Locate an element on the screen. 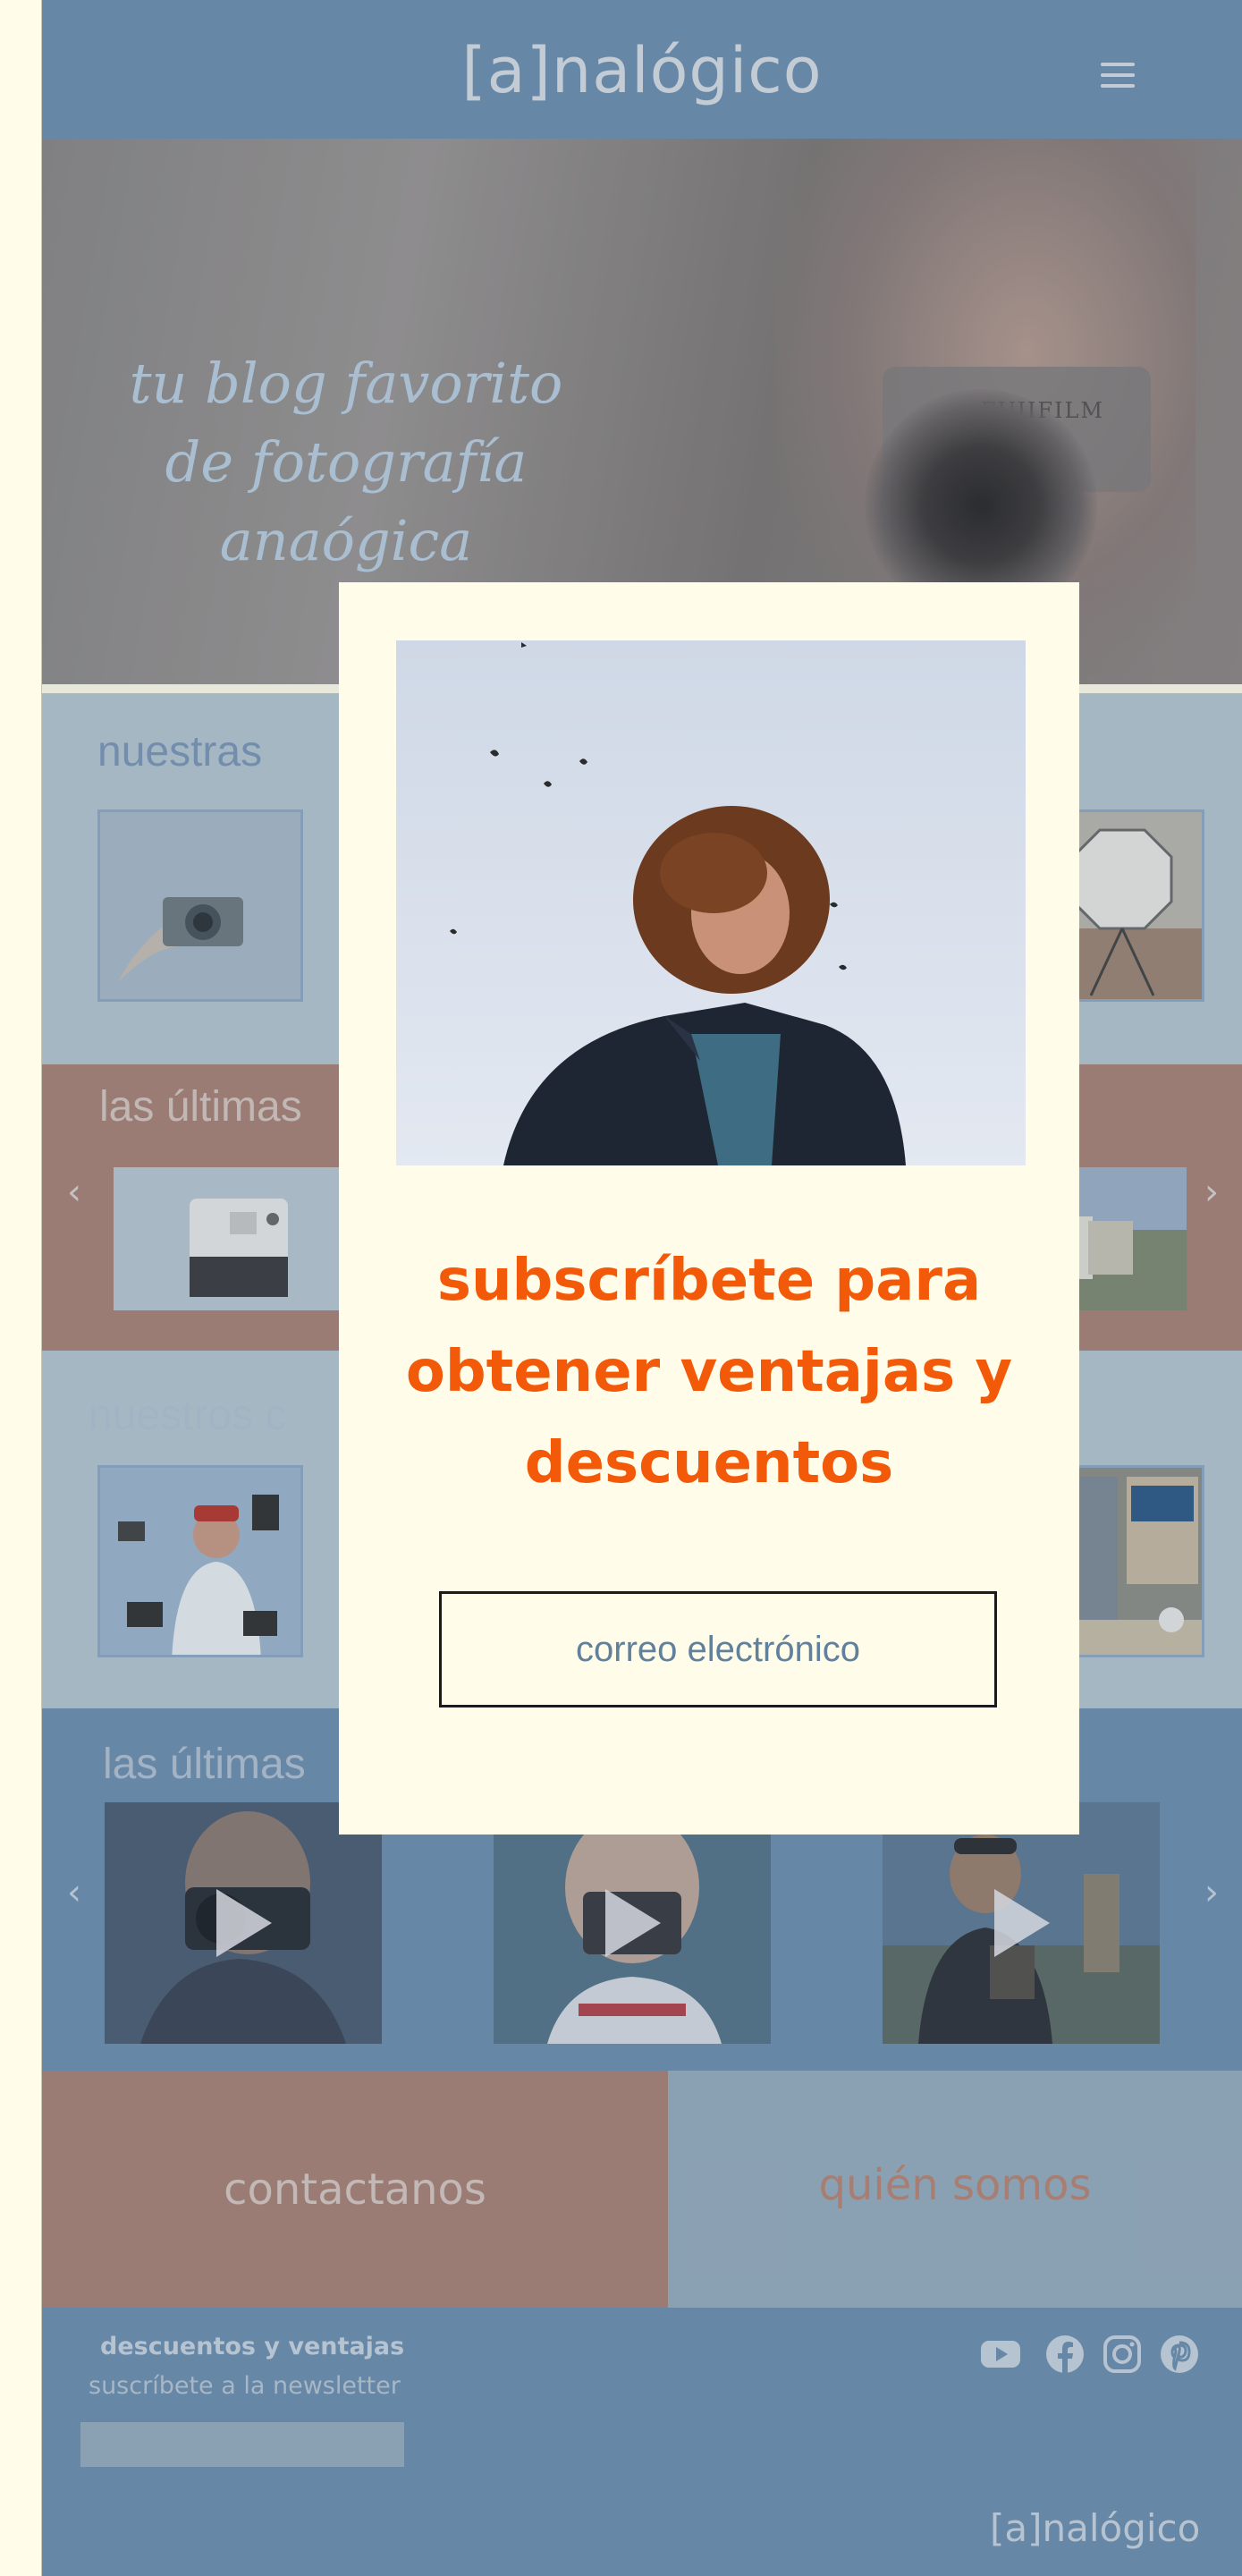  person-with-birds-photo is located at coordinates (711, 902).